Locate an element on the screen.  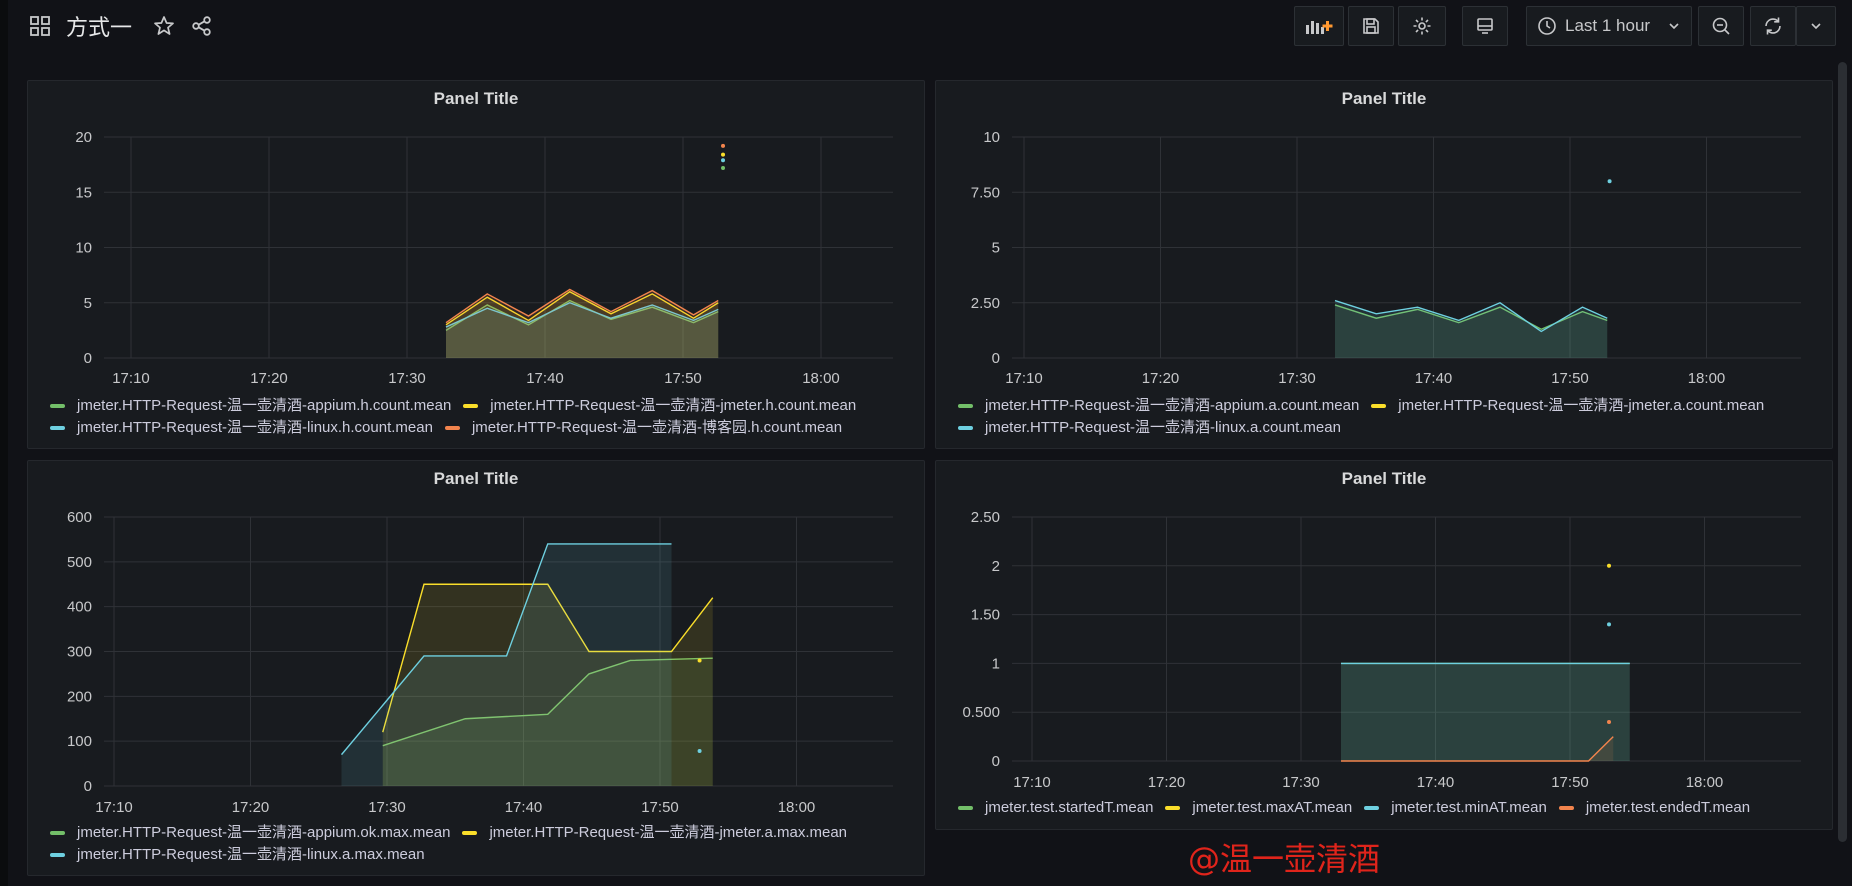
y-tick-label: 20 is located at coordinates (83, 137).